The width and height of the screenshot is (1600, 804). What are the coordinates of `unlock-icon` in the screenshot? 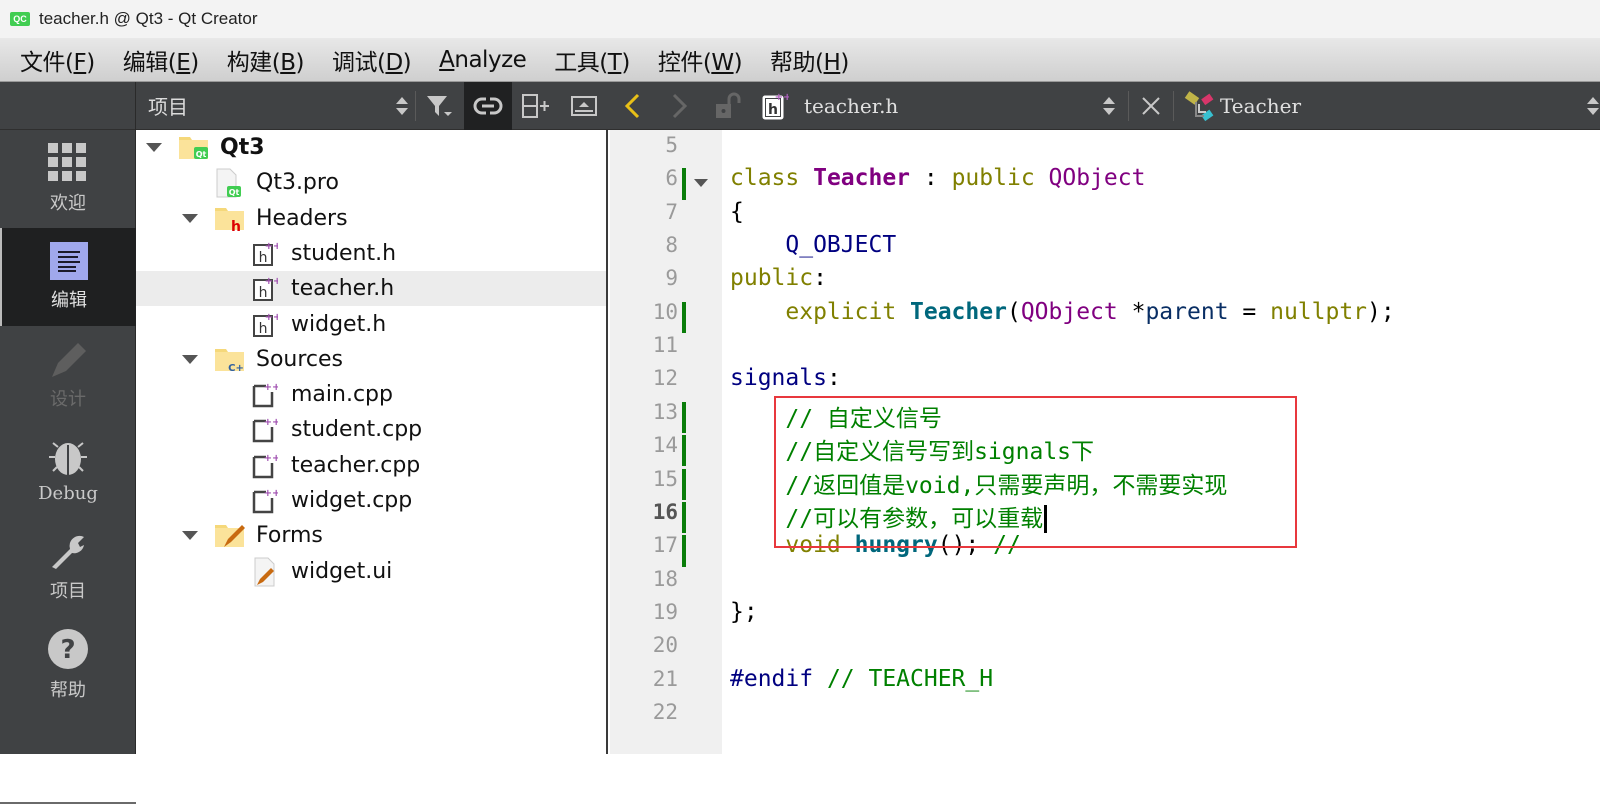 It's located at (728, 105).